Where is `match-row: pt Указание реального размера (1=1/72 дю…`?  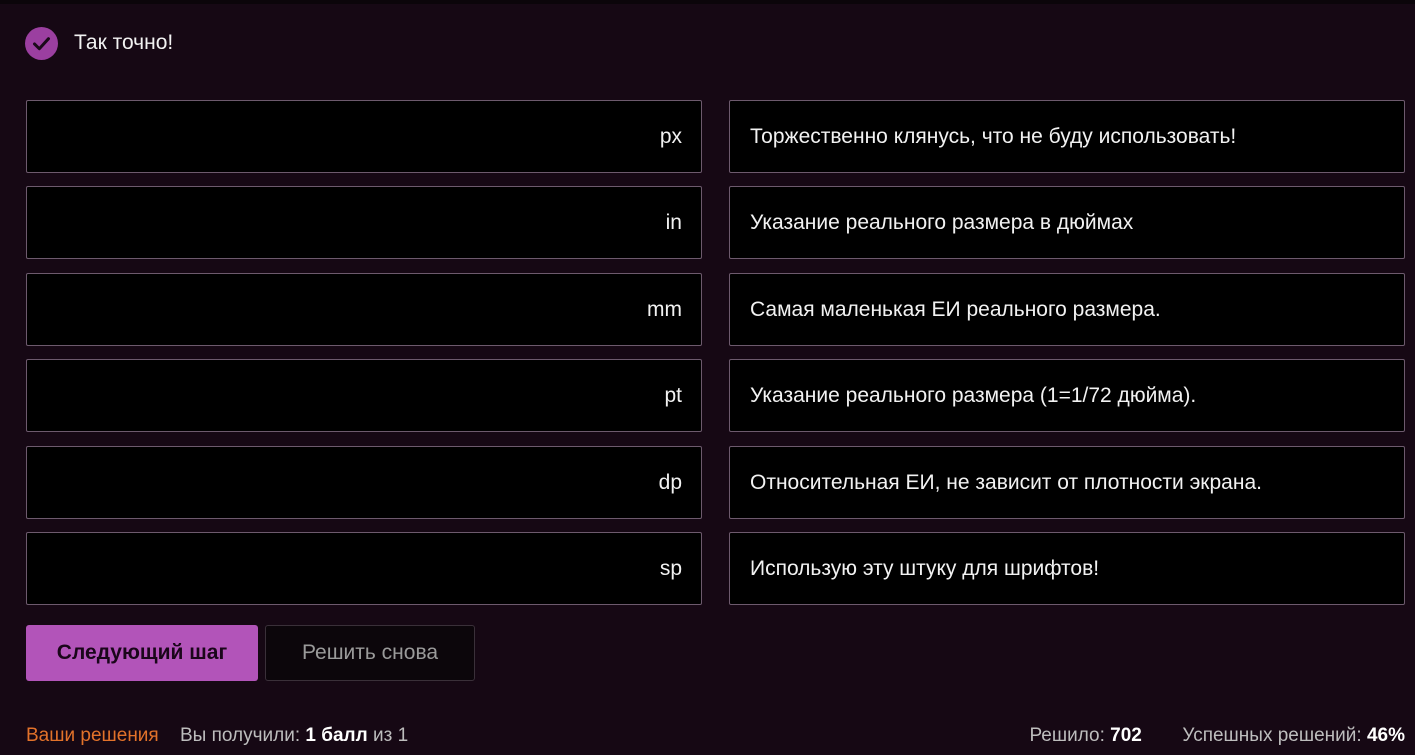
match-row: pt Указание реального размера (1=1/72 дю… is located at coordinates (715, 395).